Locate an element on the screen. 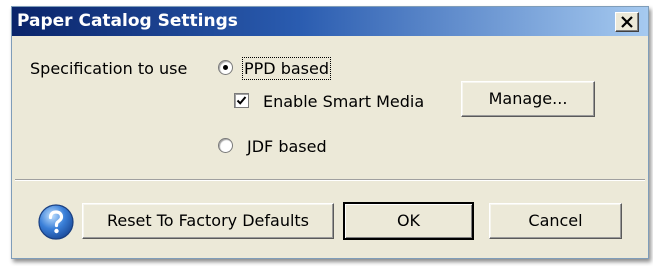 The width and height of the screenshot is (653, 266). question-mark-icon is located at coordinates (56, 222).